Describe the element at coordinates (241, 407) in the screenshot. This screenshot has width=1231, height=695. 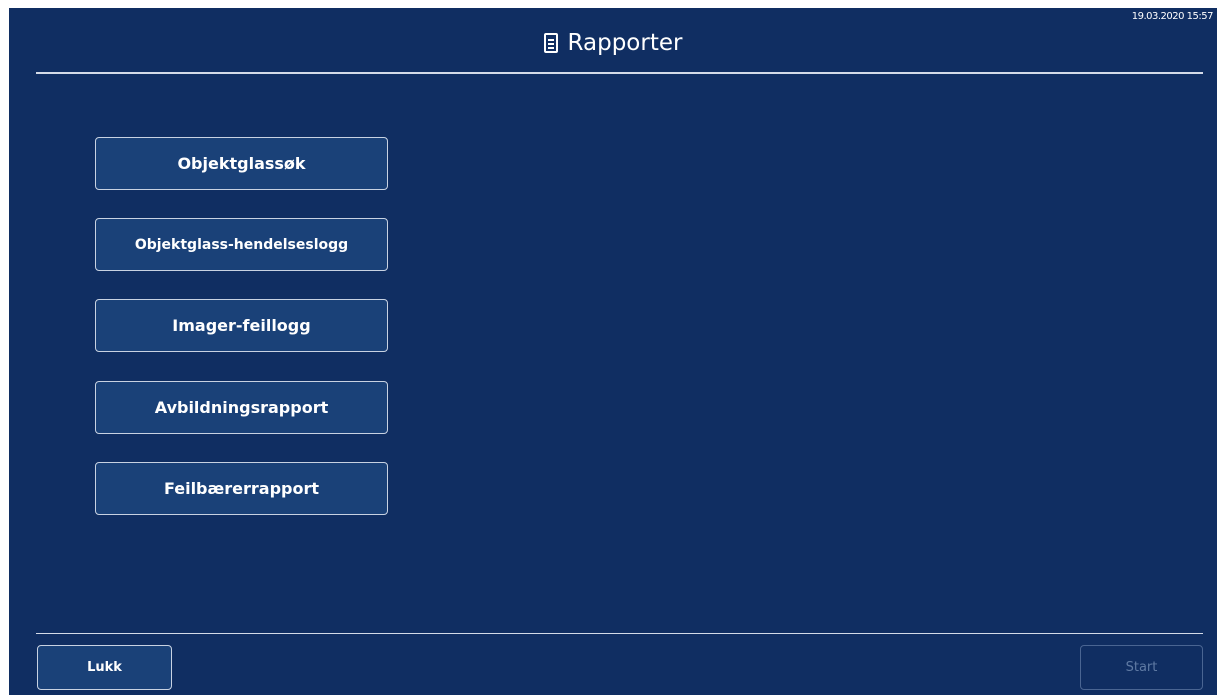
I see `imaging-report-button: Avbildningsrapport` at that location.